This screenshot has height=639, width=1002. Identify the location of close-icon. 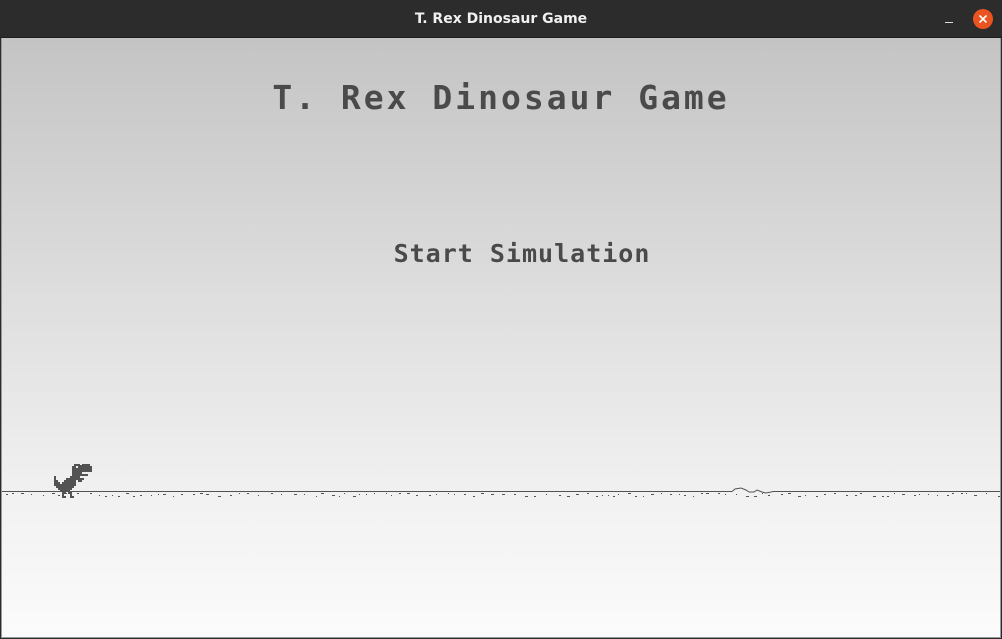
(983, 19).